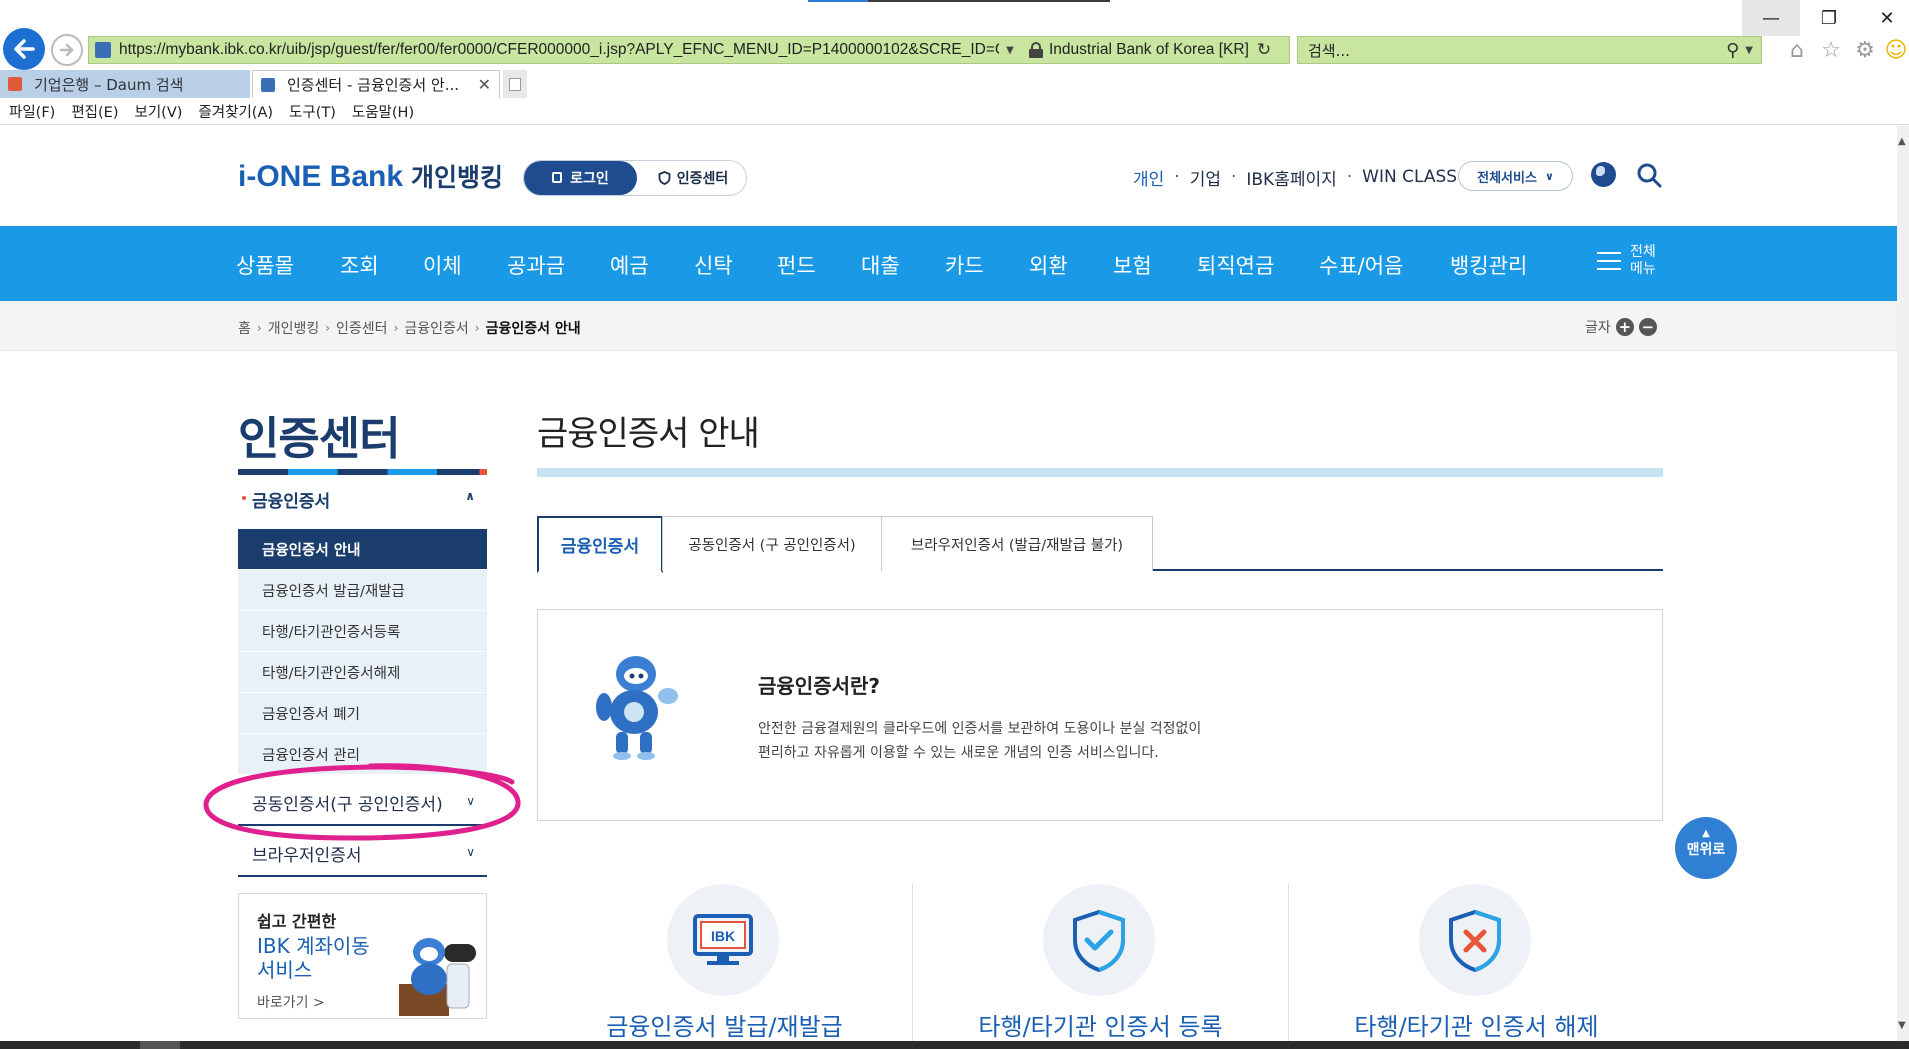 Image resolution: width=1909 pixels, height=1049 pixels. What do you see at coordinates (159, 111) in the screenshot?
I see `menu-view: 보기(V)` at bounding box center [159, 111].